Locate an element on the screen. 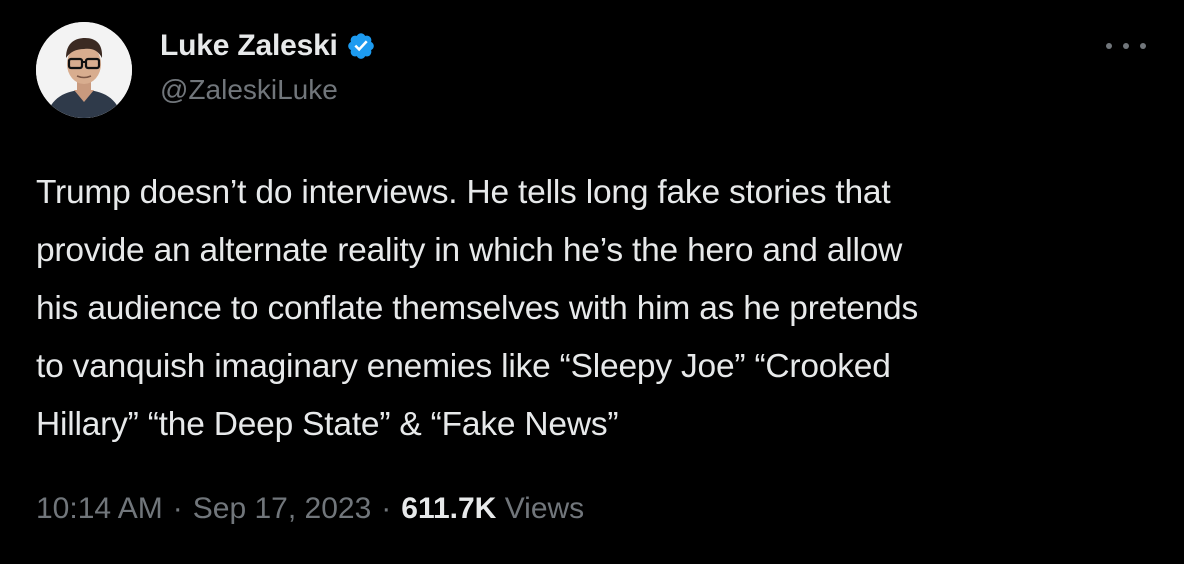  author-block: Luke Zaleski @ZaleskiLuke is located at coordinates (268, 66).